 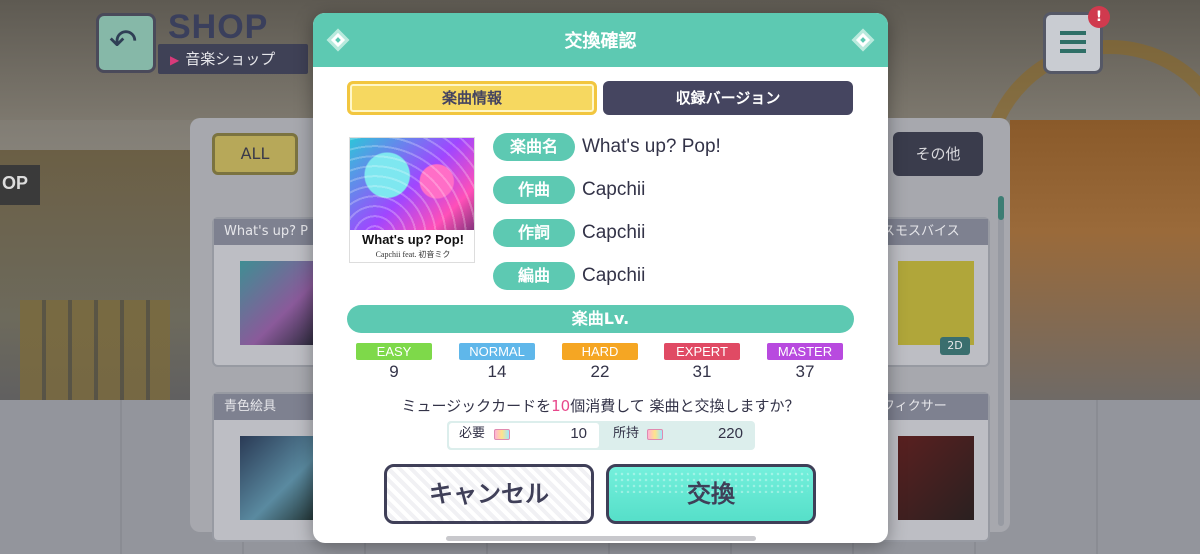 I want to click on difficulty-master: MASTER 37, so click(x=805, y=362).